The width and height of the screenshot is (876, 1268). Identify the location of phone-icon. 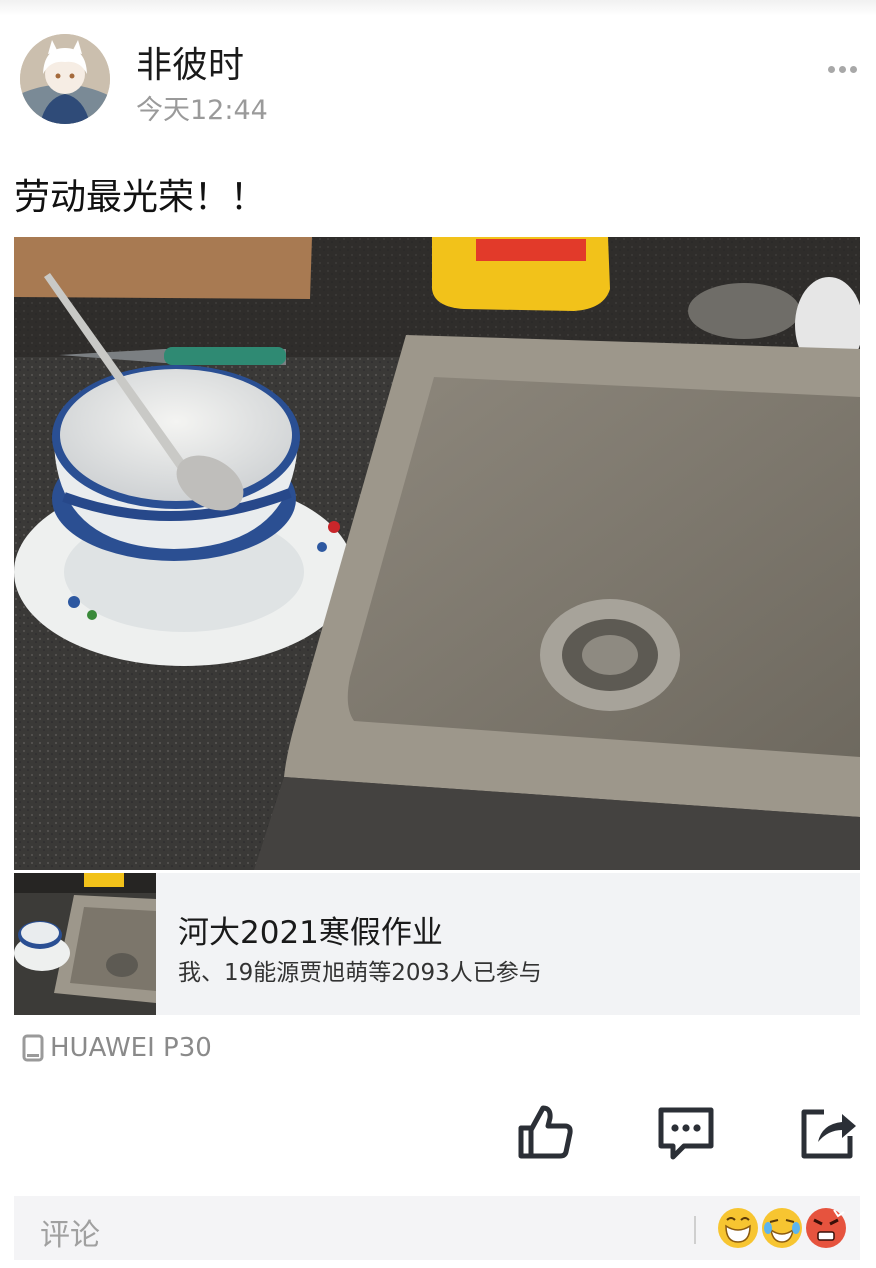
(33, 1048).